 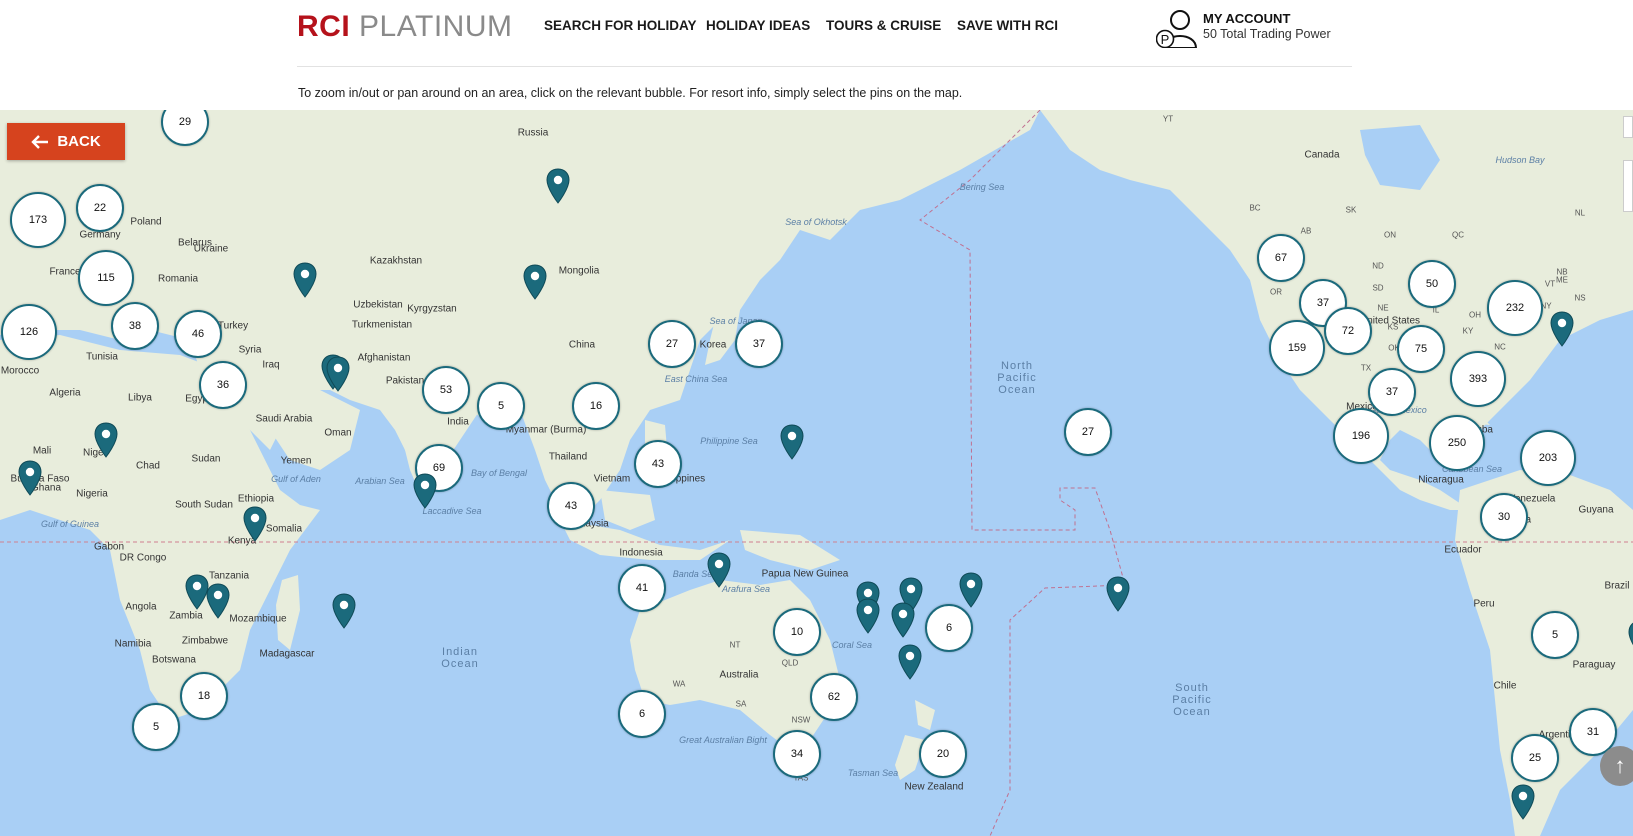 I want to click on country-label: Kyrgyzstan, so click(x=432, y=309).